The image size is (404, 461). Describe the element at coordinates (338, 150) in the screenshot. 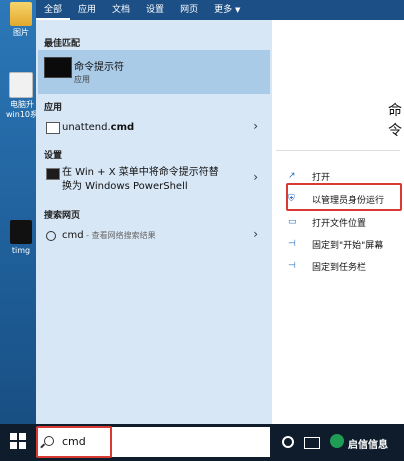

I see `divider` at that location.